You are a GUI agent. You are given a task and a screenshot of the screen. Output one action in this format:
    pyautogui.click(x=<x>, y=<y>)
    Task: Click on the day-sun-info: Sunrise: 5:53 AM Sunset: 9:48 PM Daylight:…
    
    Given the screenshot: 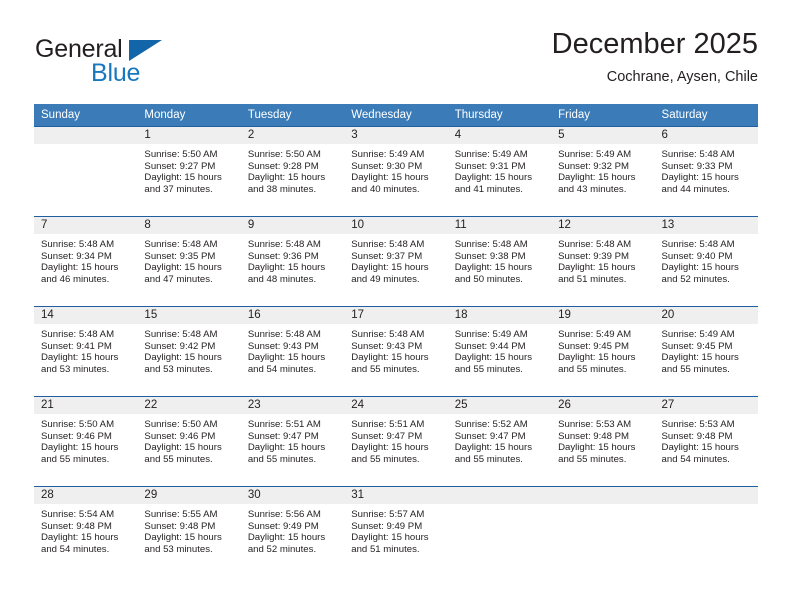 What is the action you would take?
    pyautogui.click(x=602, y=439)
    